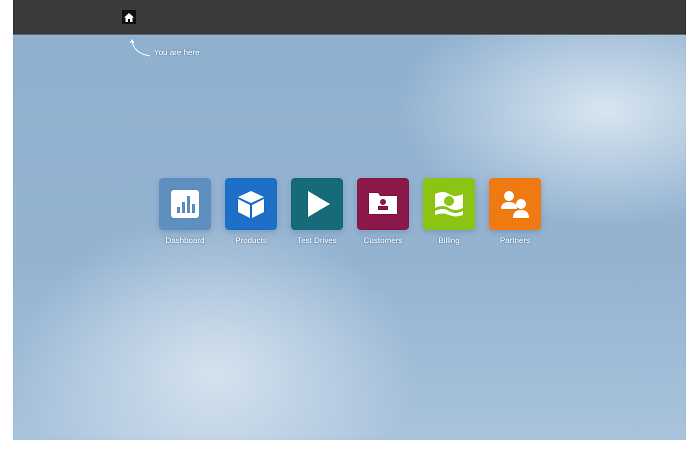 This screenshot has width=692, height=461. What do you see at coordinates (141, 49) in the screenshot?
I see `curved-arrow-icon` at bounding box center [141, 49].